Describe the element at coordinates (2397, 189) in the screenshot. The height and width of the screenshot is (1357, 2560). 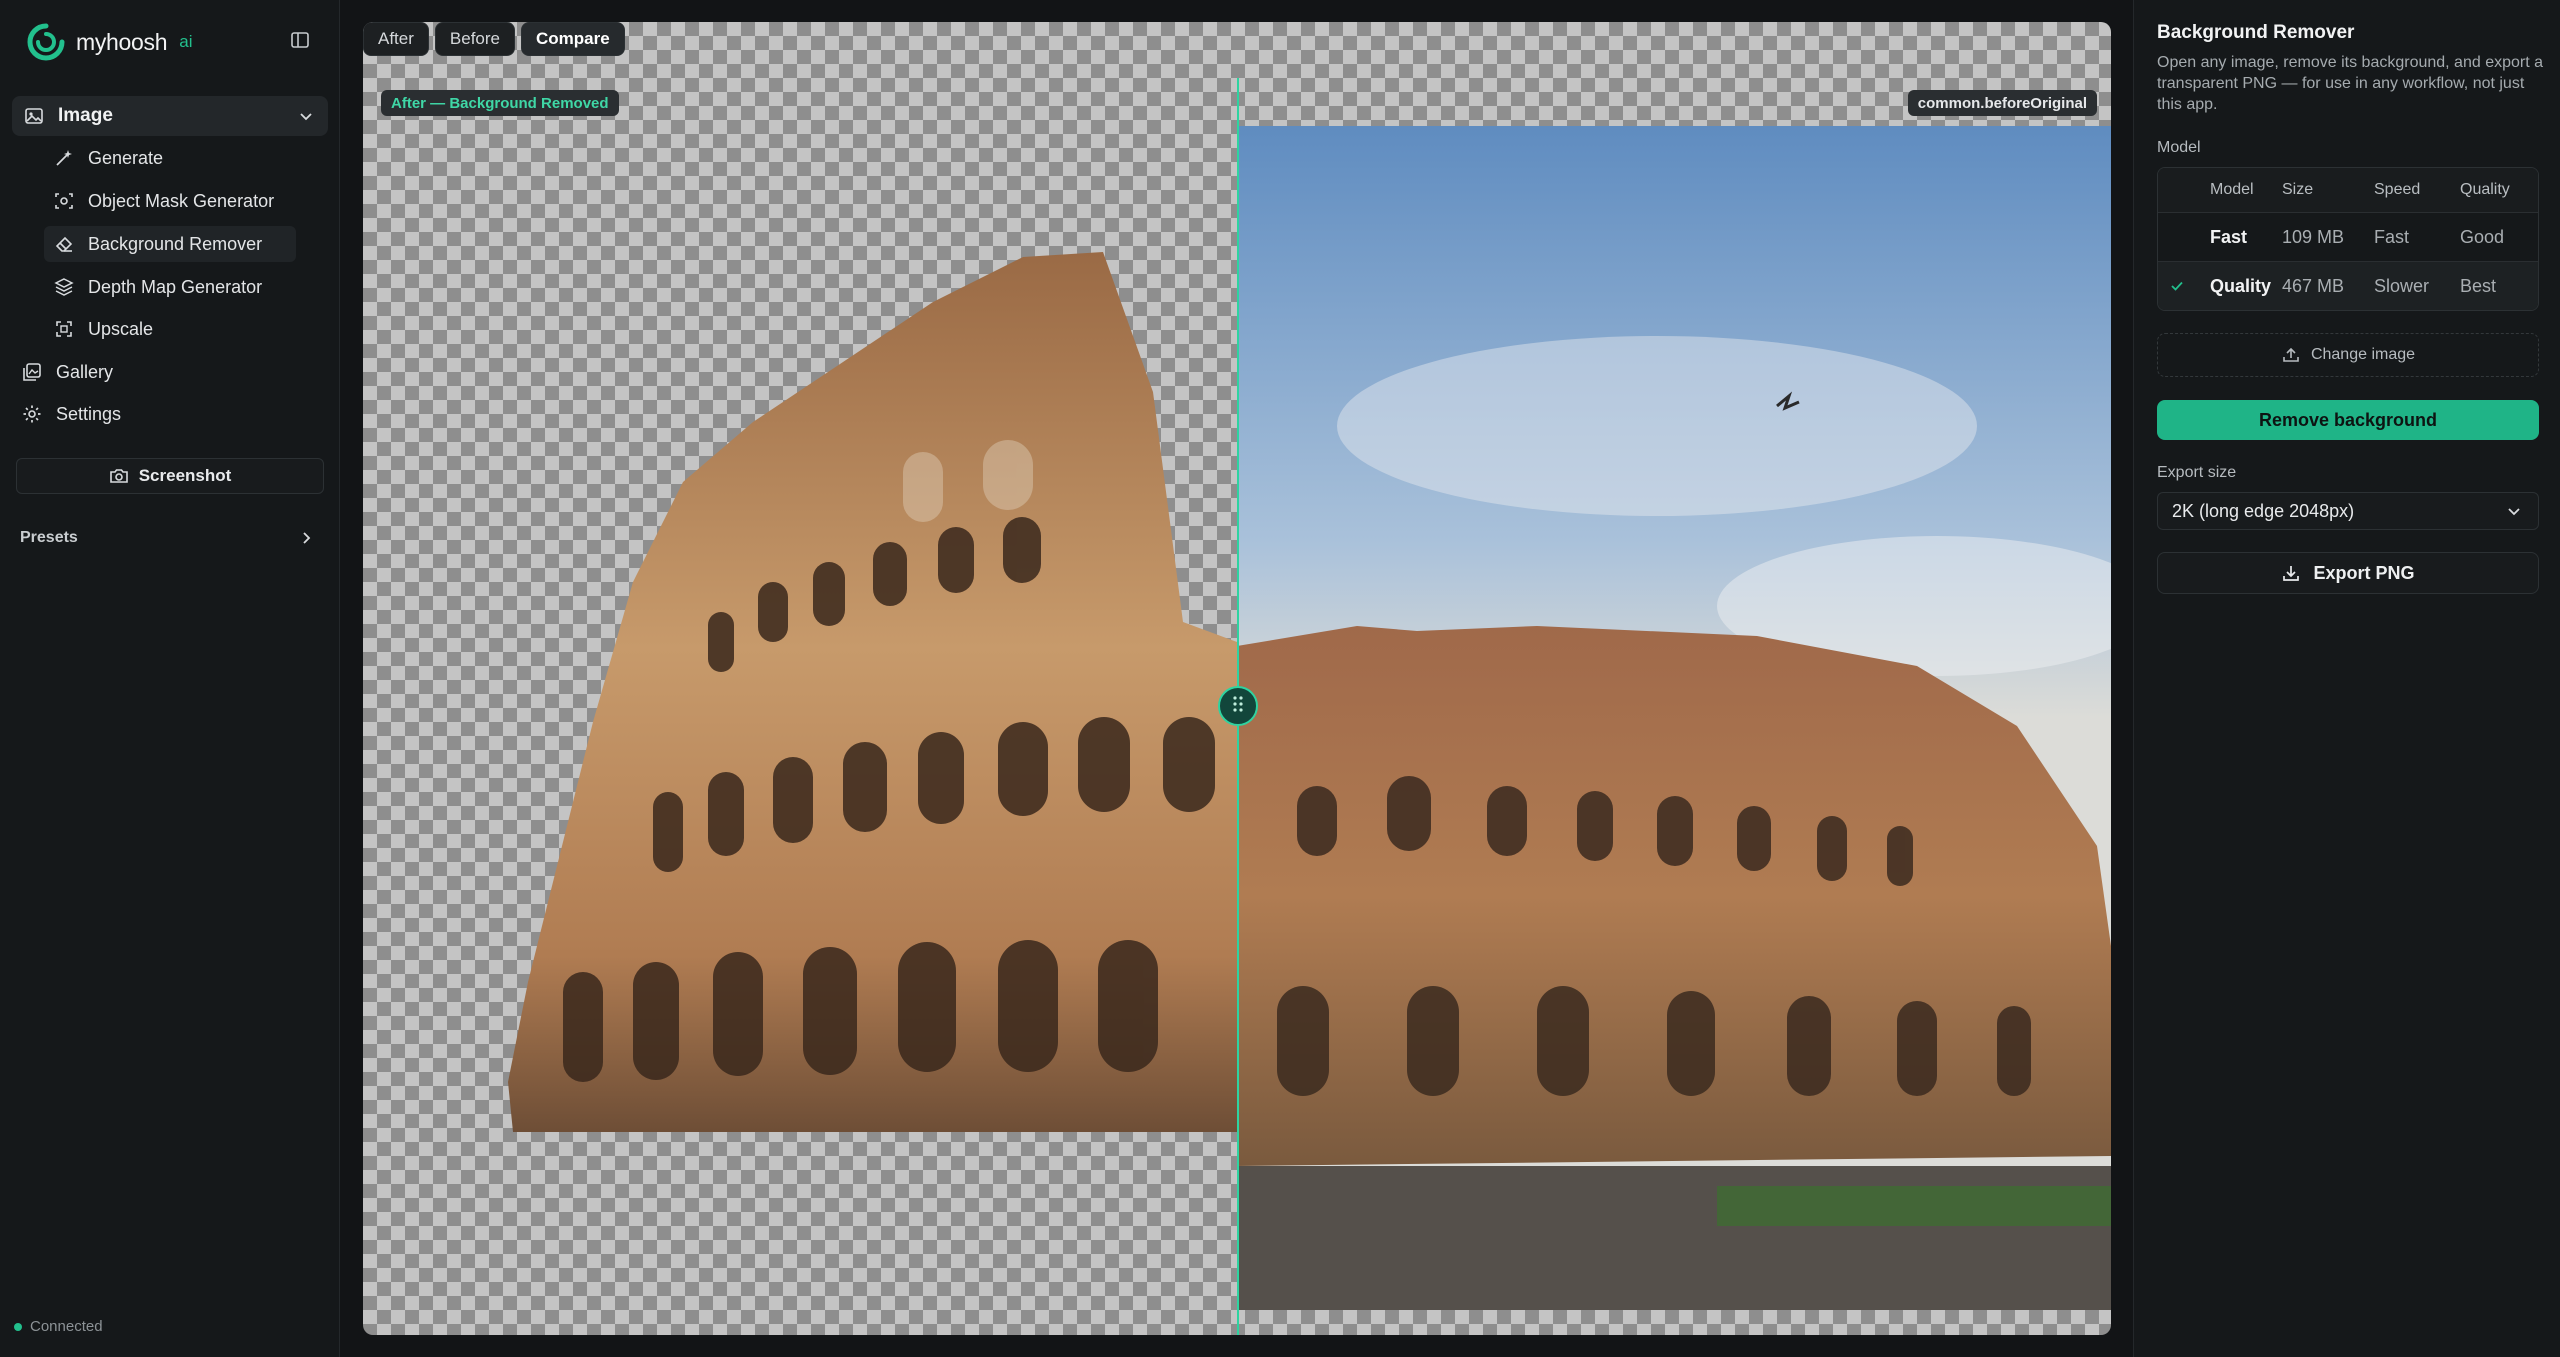
I see `column-header: Speed` at that location.